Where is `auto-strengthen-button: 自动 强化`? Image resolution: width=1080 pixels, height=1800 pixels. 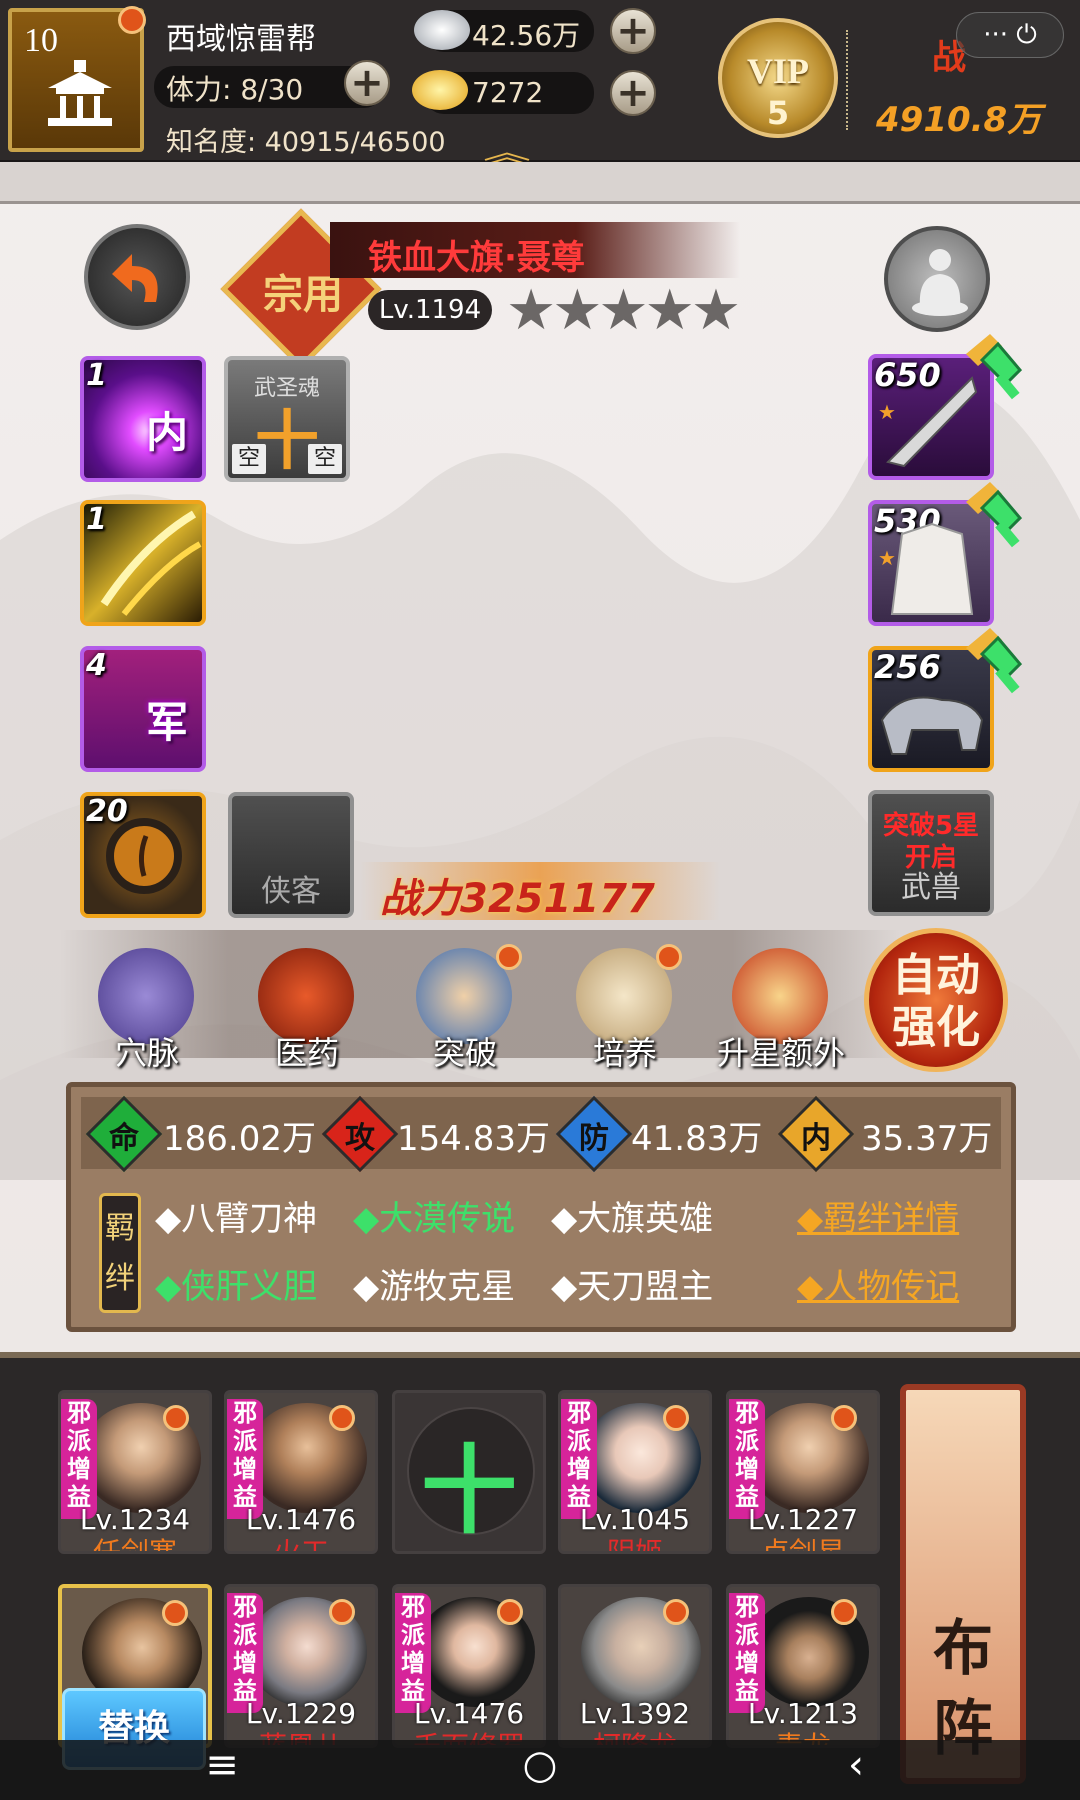 auto-strengthen-button: 自动 强化 is located at coordinates (936, 1000).